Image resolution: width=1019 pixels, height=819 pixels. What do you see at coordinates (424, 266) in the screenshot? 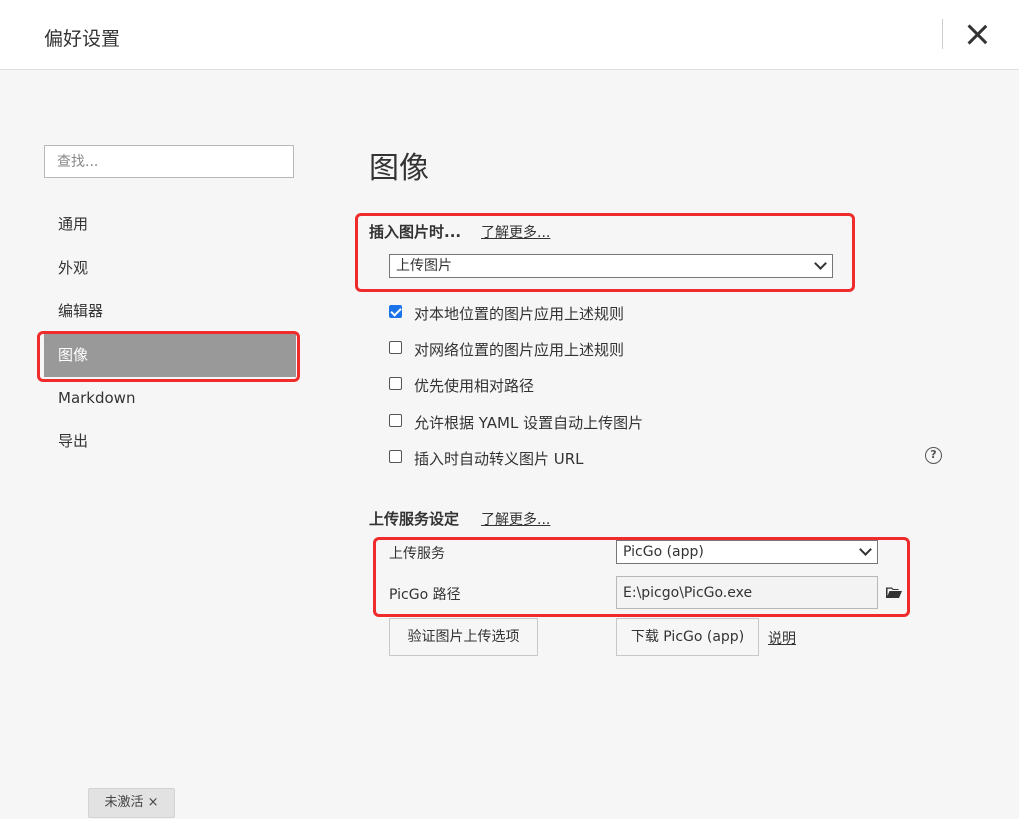
I see `insert-action-value: 上传图片` at bounding box center [424, 266].